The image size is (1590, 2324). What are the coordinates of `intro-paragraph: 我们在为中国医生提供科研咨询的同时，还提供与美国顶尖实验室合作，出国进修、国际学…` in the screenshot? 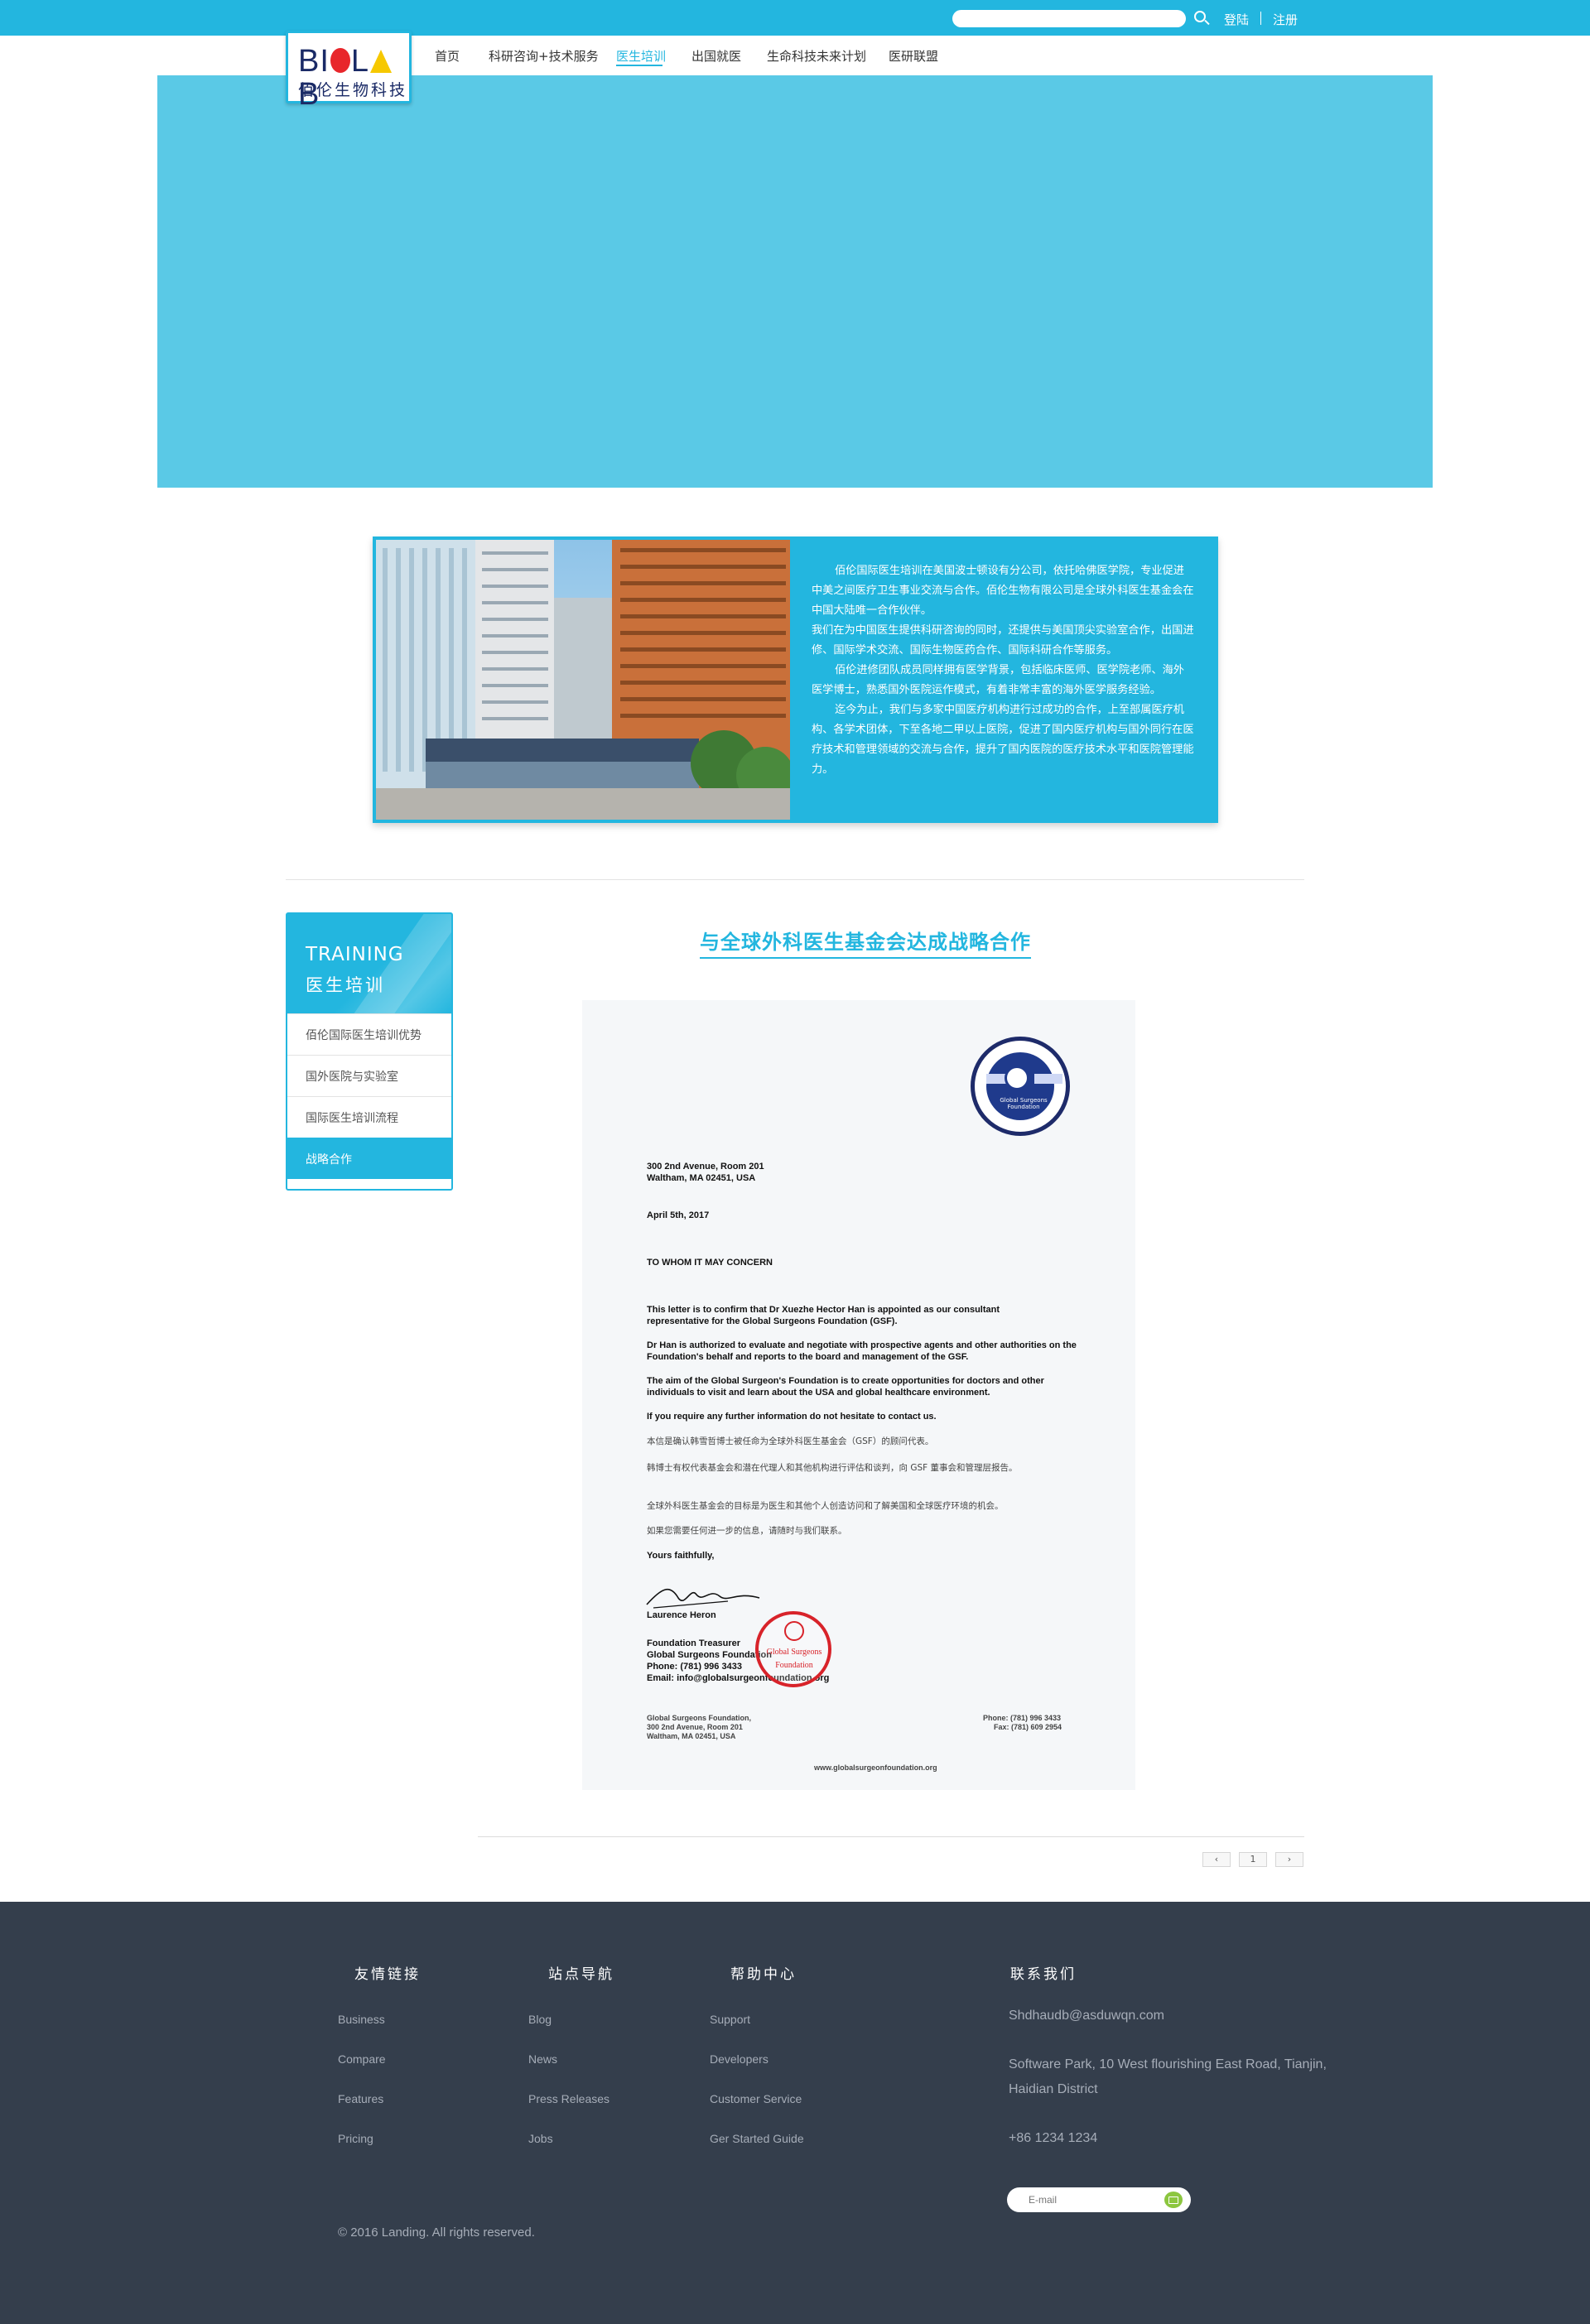 It's located at (1003, 640).